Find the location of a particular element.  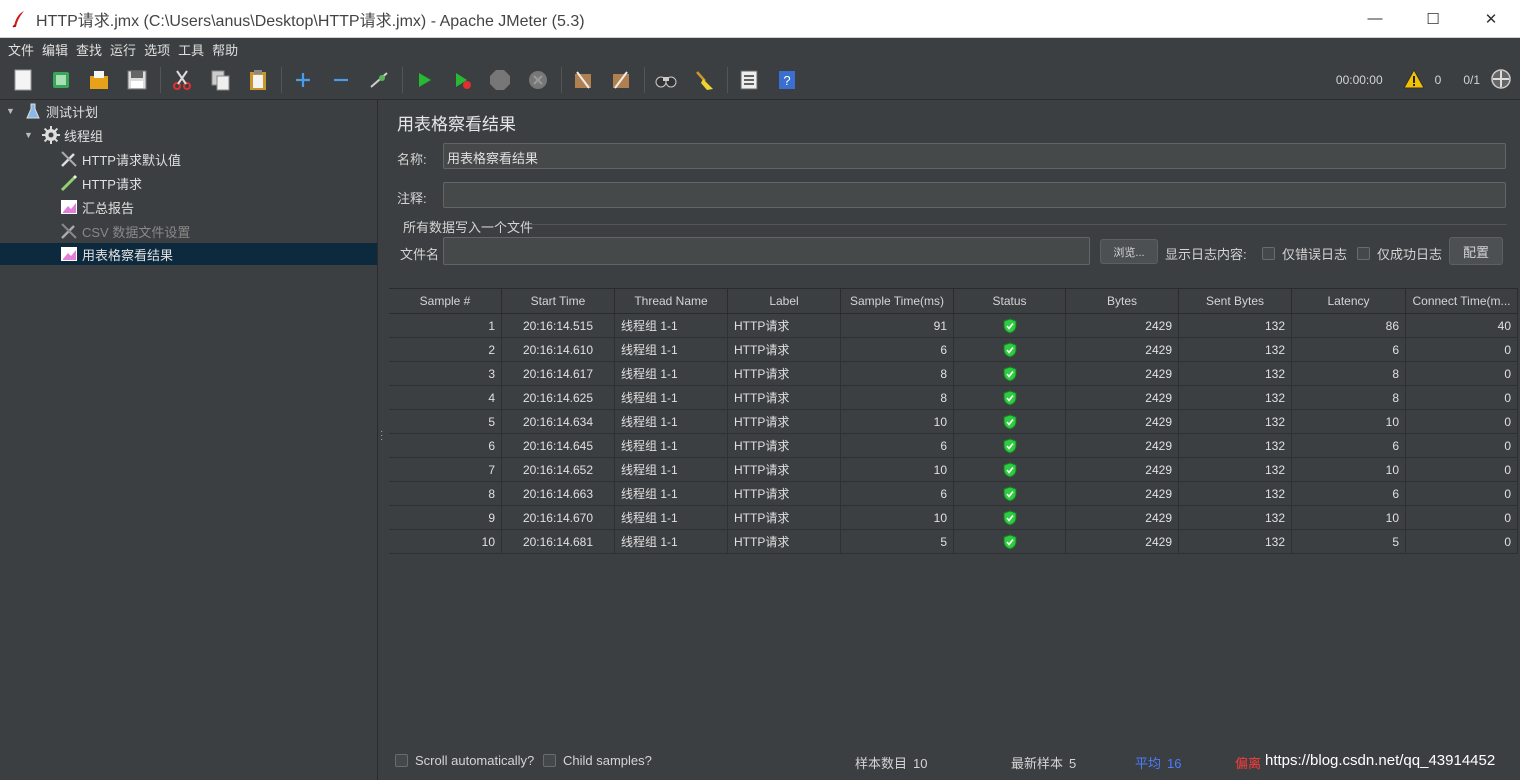

tree-item-label: 线程组 is located at coordinates (84, 136).